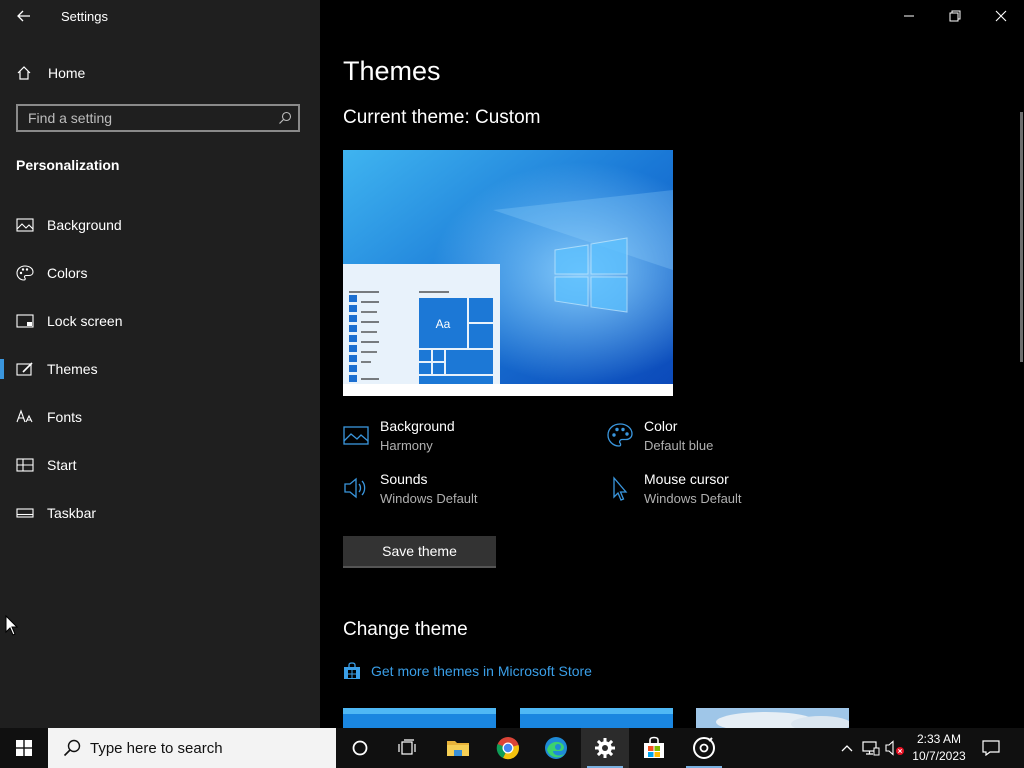 This screenshot has height=768, width=1024. I want to click on edge-icon, so click(556, 748).